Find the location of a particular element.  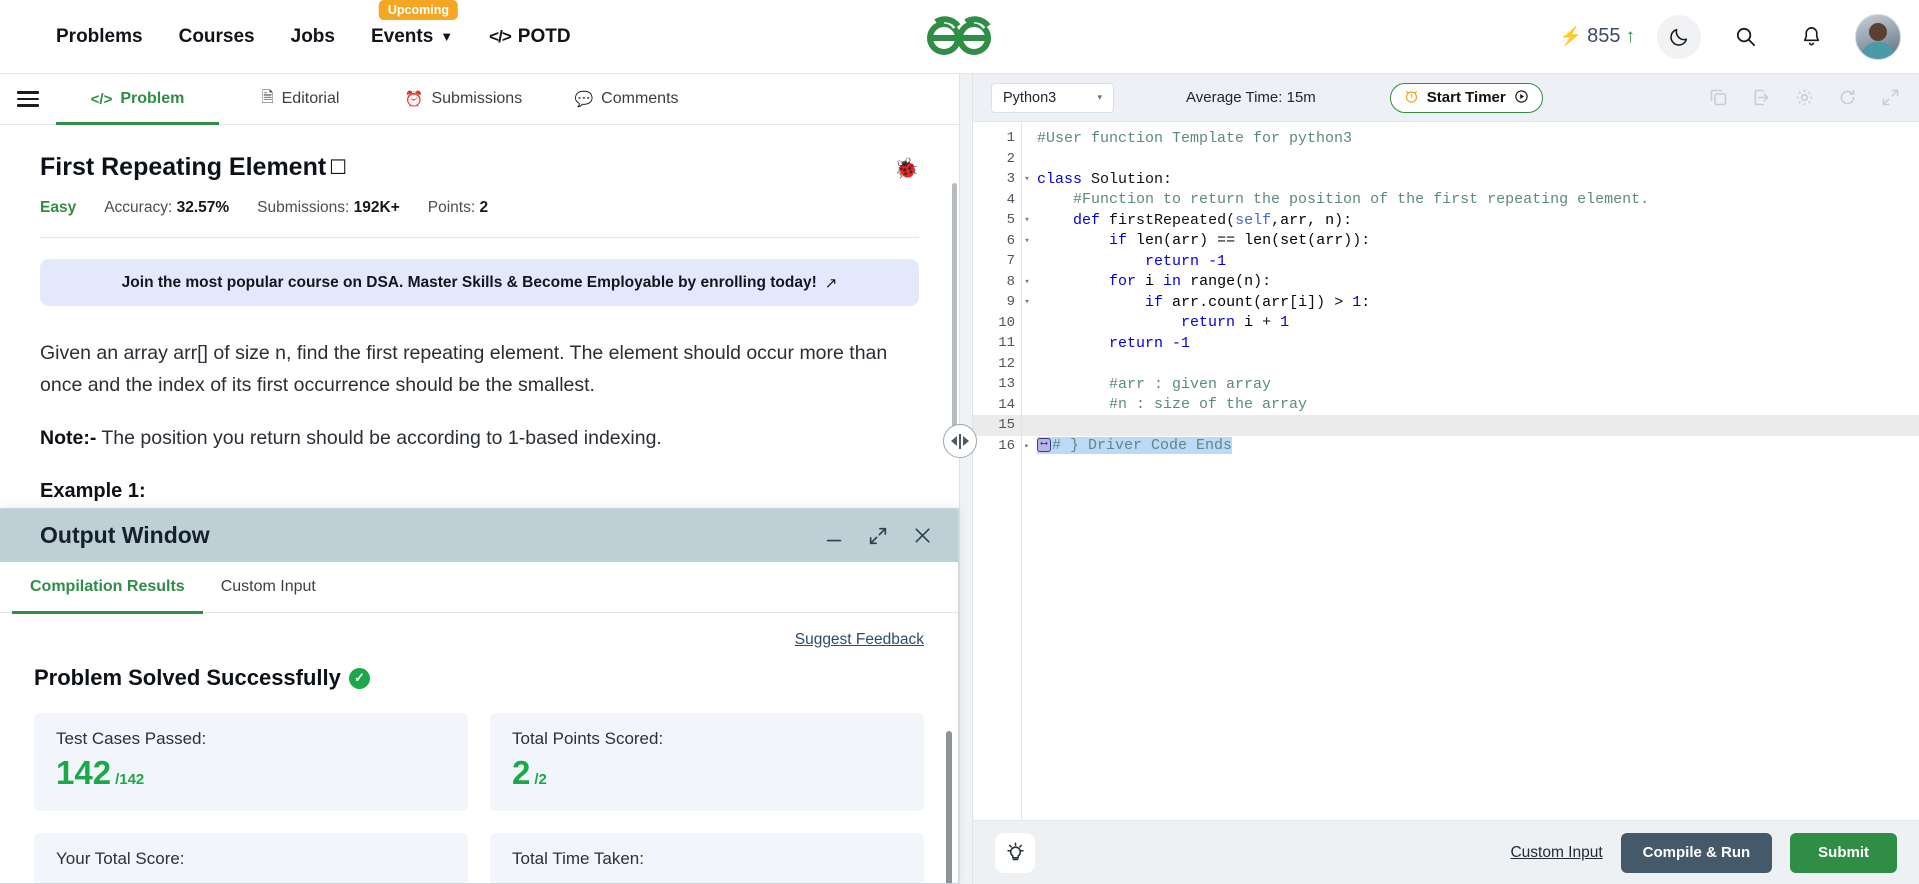

language-selector: Python3 ▾ is located at coordinates (1052, 97).